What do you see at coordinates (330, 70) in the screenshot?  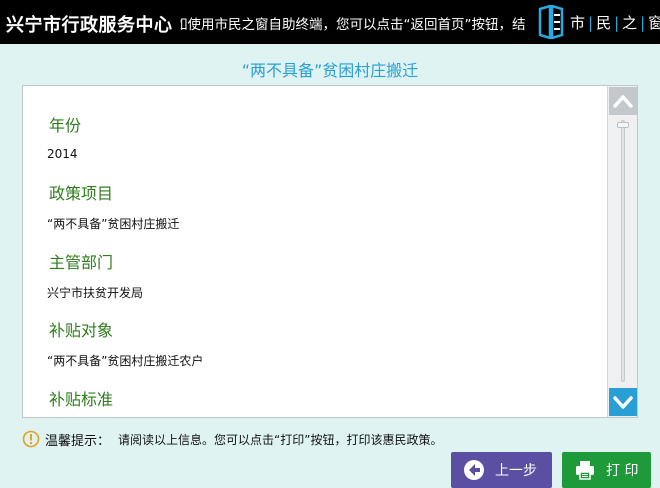 I see `page-title: “两不具备”贫困村庄搬迁` at bounding box center [330, 70].